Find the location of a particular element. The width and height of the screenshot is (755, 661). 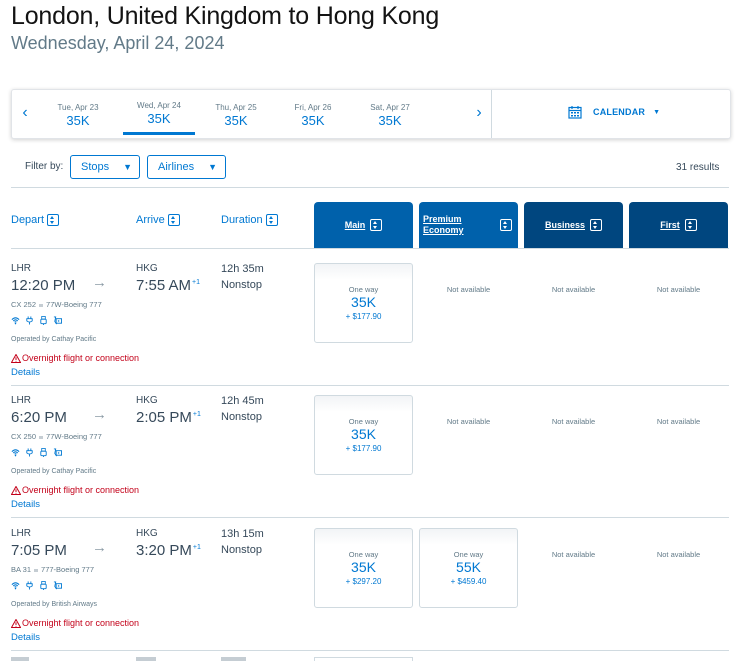

fare-miles: 35K is located at coordinates (363, 567).